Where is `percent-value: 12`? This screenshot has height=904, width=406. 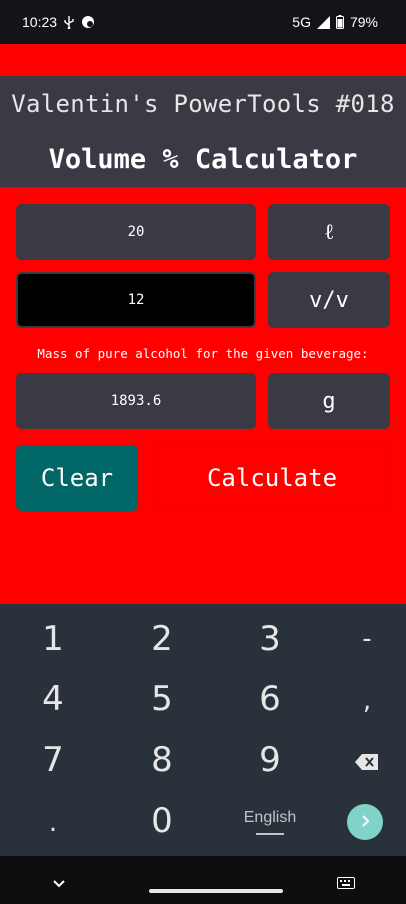
percent-value: 12 is located at coordinates (136, 300).